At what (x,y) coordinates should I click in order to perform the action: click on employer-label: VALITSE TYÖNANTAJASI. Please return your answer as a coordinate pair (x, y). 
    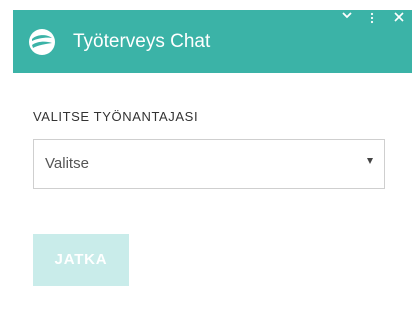
    Looking at the image, I should click on (116, 116).